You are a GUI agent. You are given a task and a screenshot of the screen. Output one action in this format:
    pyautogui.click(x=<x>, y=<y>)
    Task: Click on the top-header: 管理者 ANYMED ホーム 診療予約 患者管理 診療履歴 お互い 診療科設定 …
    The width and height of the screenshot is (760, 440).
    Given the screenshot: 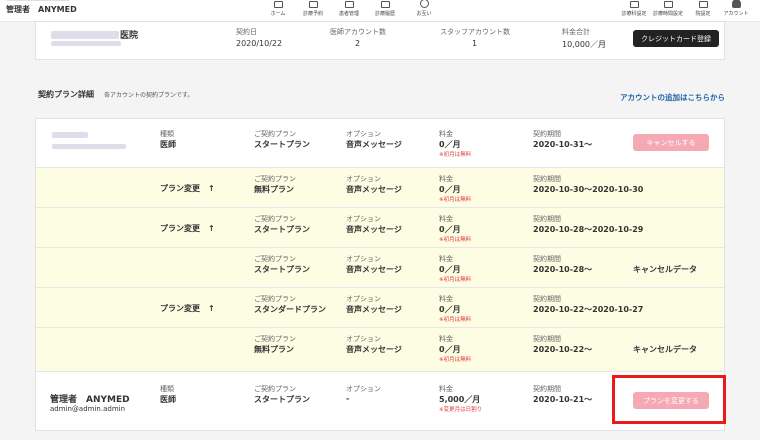 What is the action you would take?
    pyautogui.click(x=380, y=11)
    